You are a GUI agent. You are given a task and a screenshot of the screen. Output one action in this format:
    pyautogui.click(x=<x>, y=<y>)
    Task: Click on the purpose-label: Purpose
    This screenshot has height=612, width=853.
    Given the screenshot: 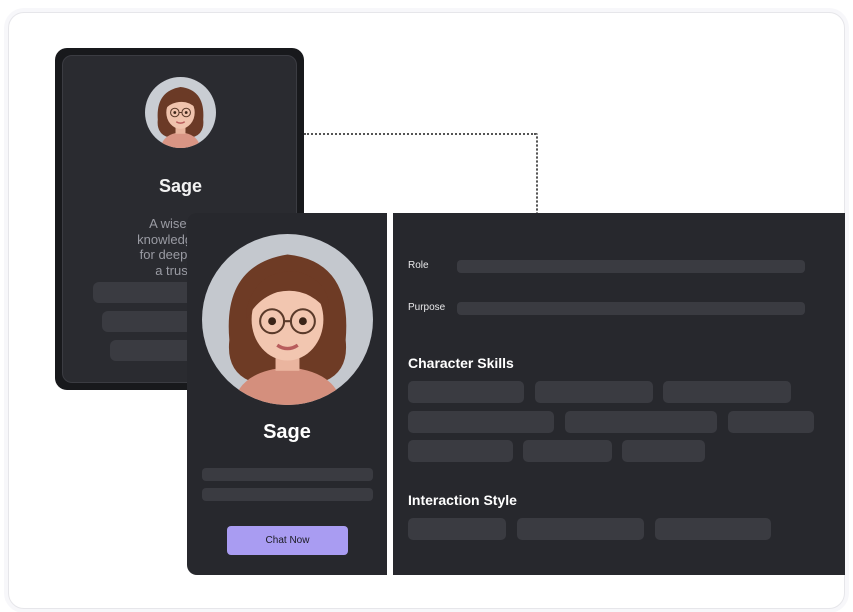 What is the action you would take?
    pyautogui.click(x=427, y=307)
    